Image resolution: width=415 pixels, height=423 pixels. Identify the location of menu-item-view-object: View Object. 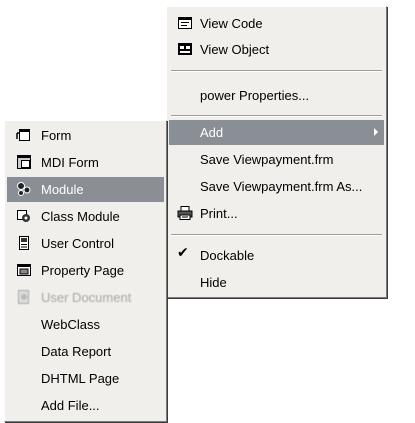
(276, 49).